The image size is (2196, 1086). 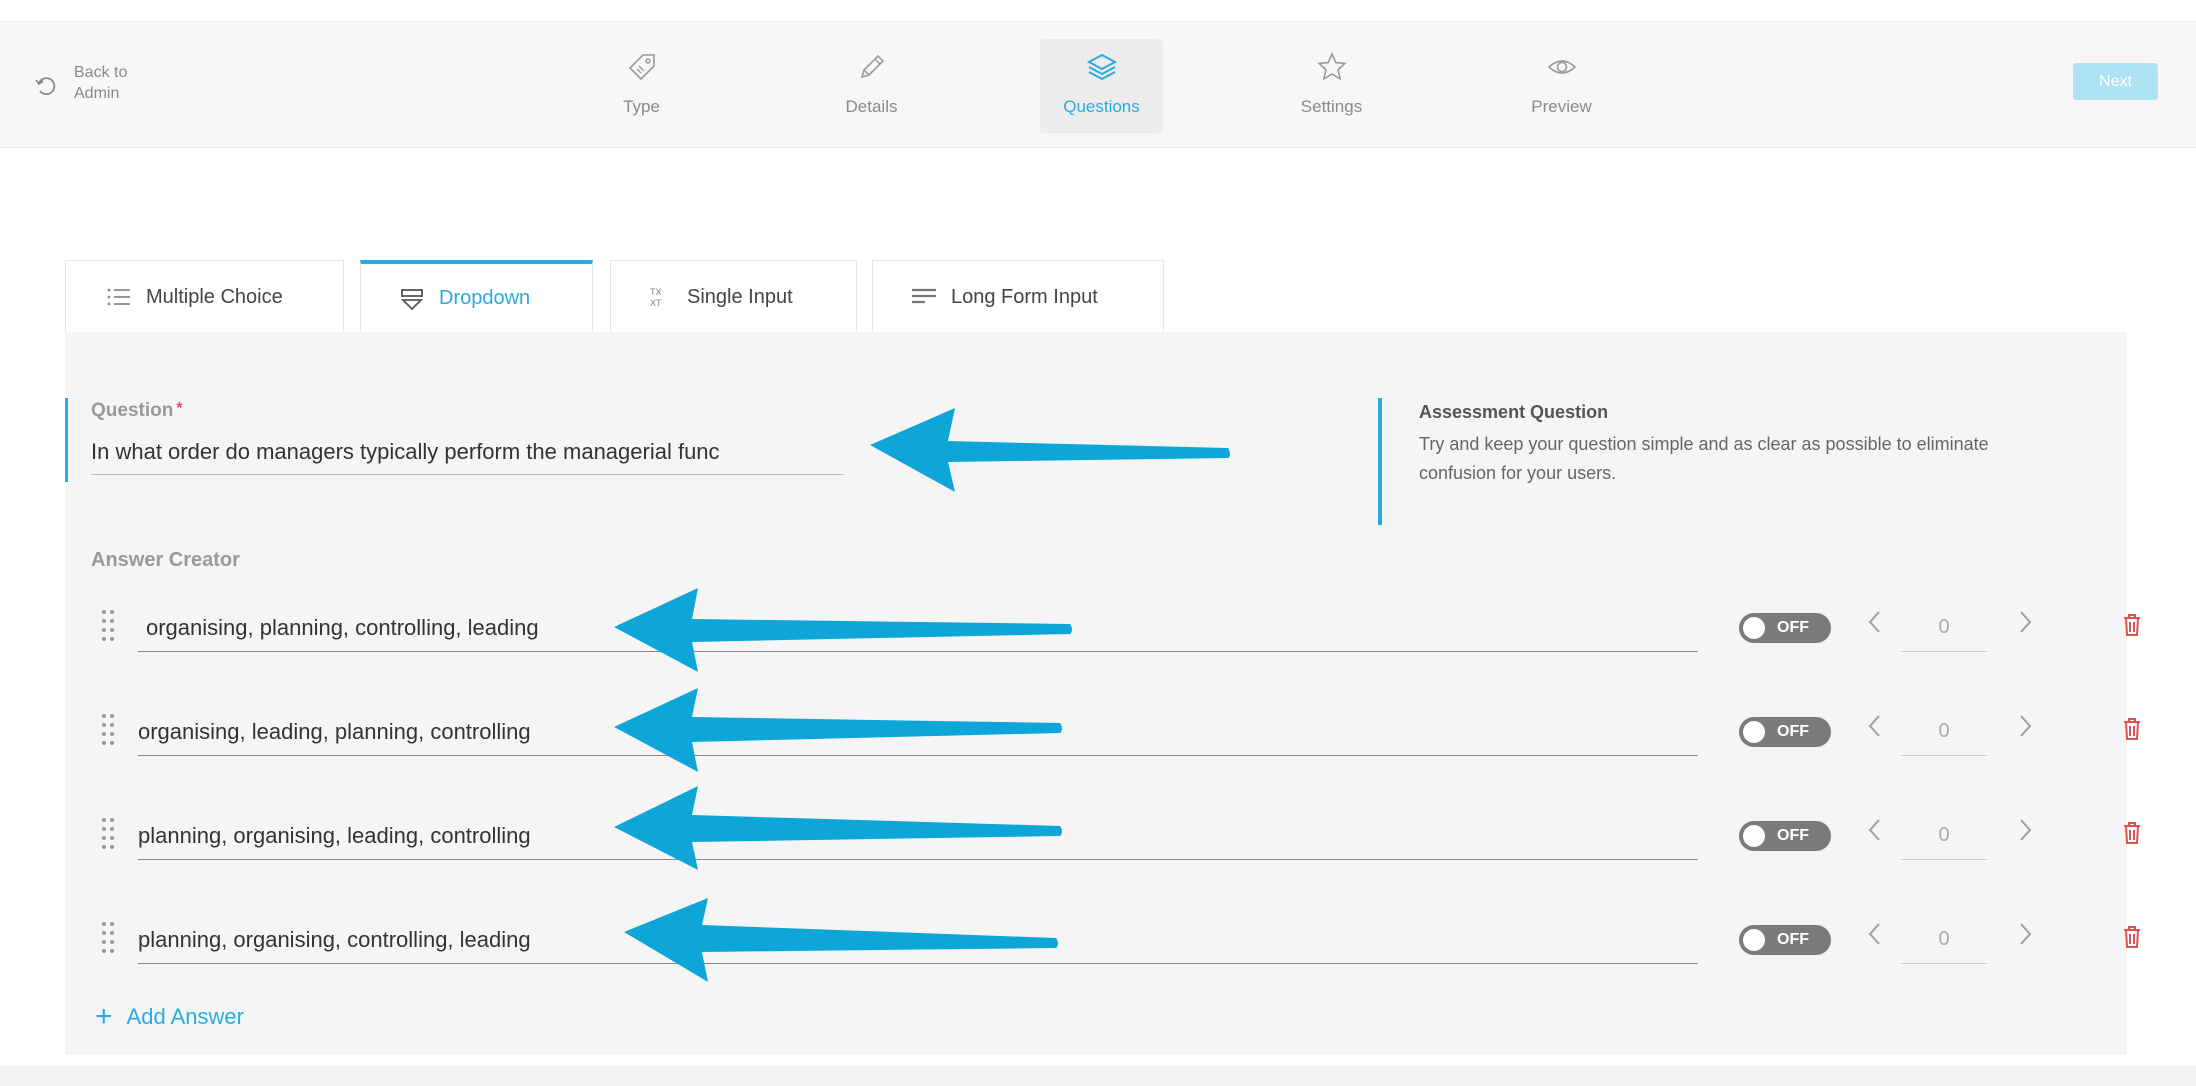 I want to click on question-input, so click(x=467, y=452).